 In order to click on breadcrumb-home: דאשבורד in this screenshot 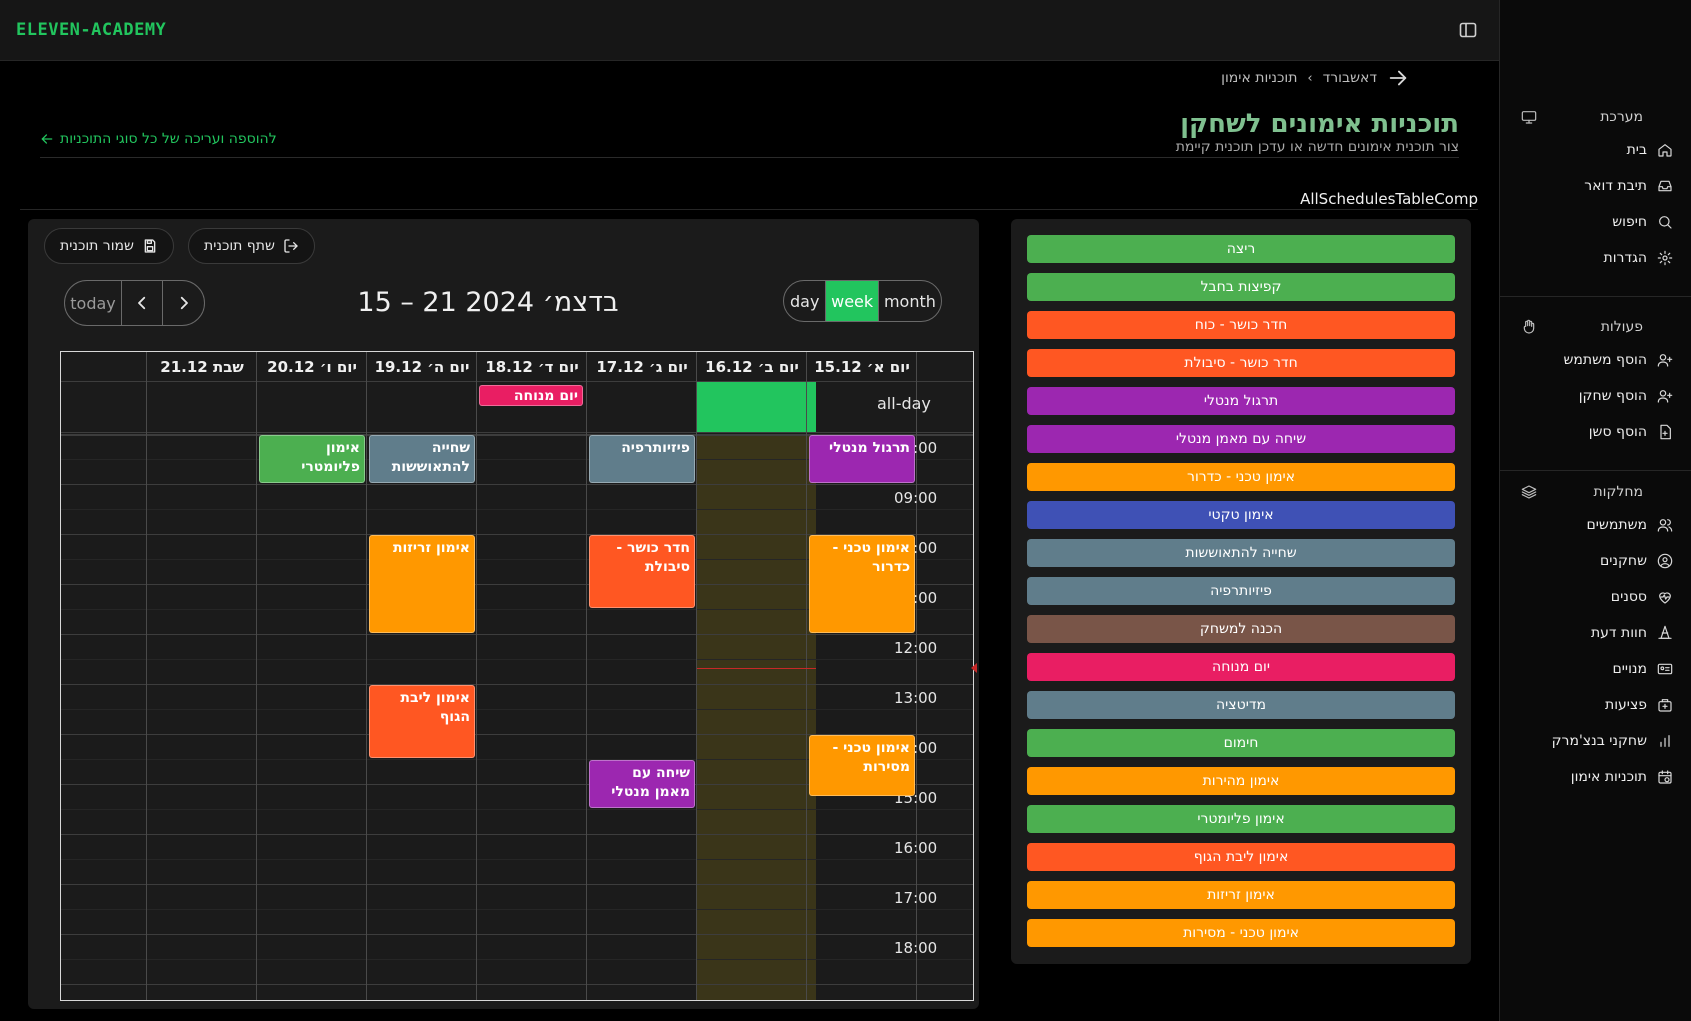, I will do `click(1350, 78)`.